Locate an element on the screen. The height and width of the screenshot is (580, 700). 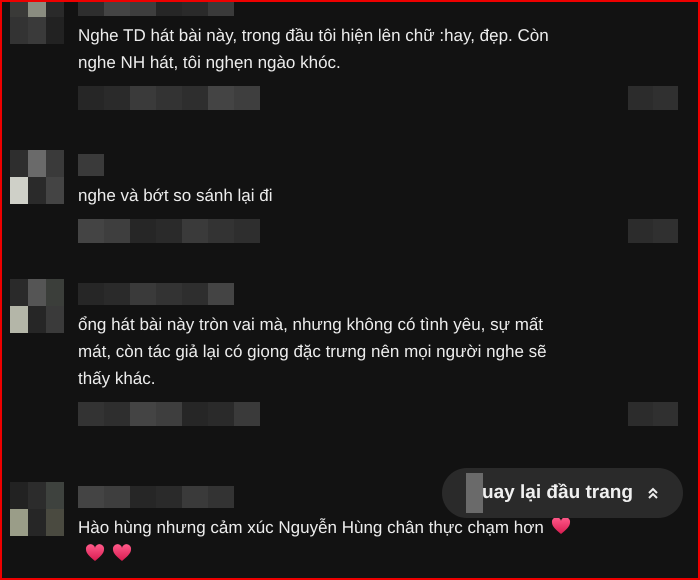
double-chevron-up-icon is located at coordinates (652, 493).